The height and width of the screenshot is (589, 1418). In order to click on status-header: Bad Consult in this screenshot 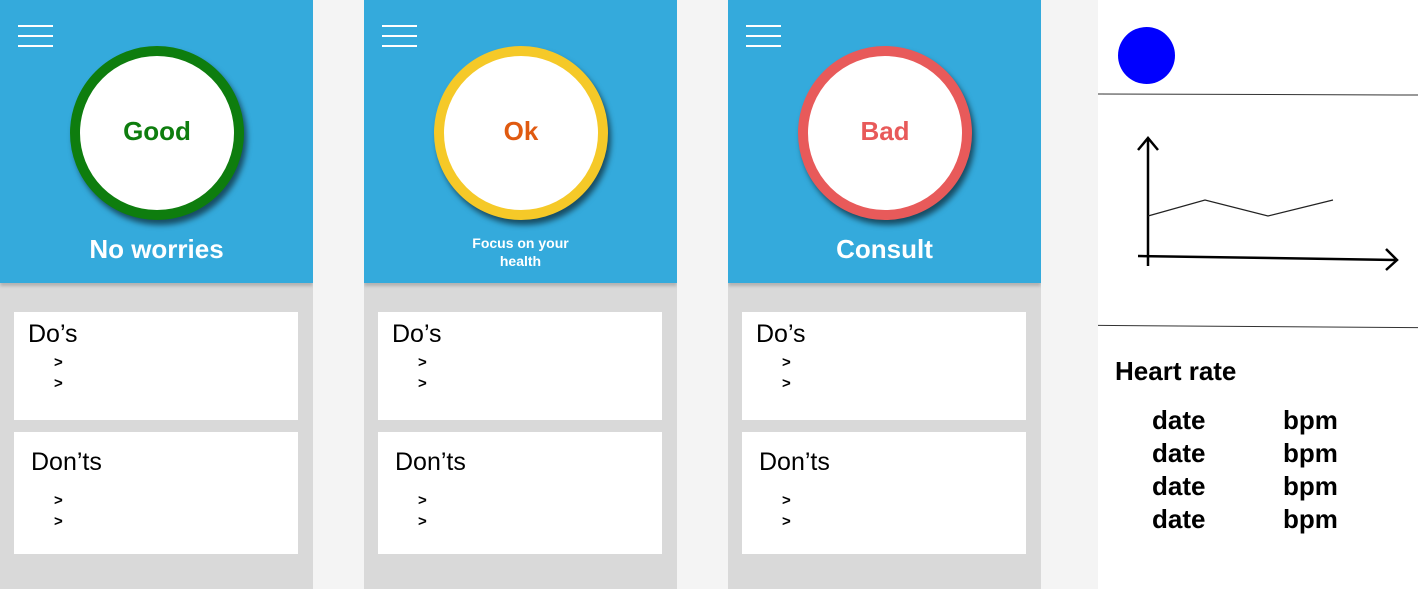, I will do `click(884, 141)`.